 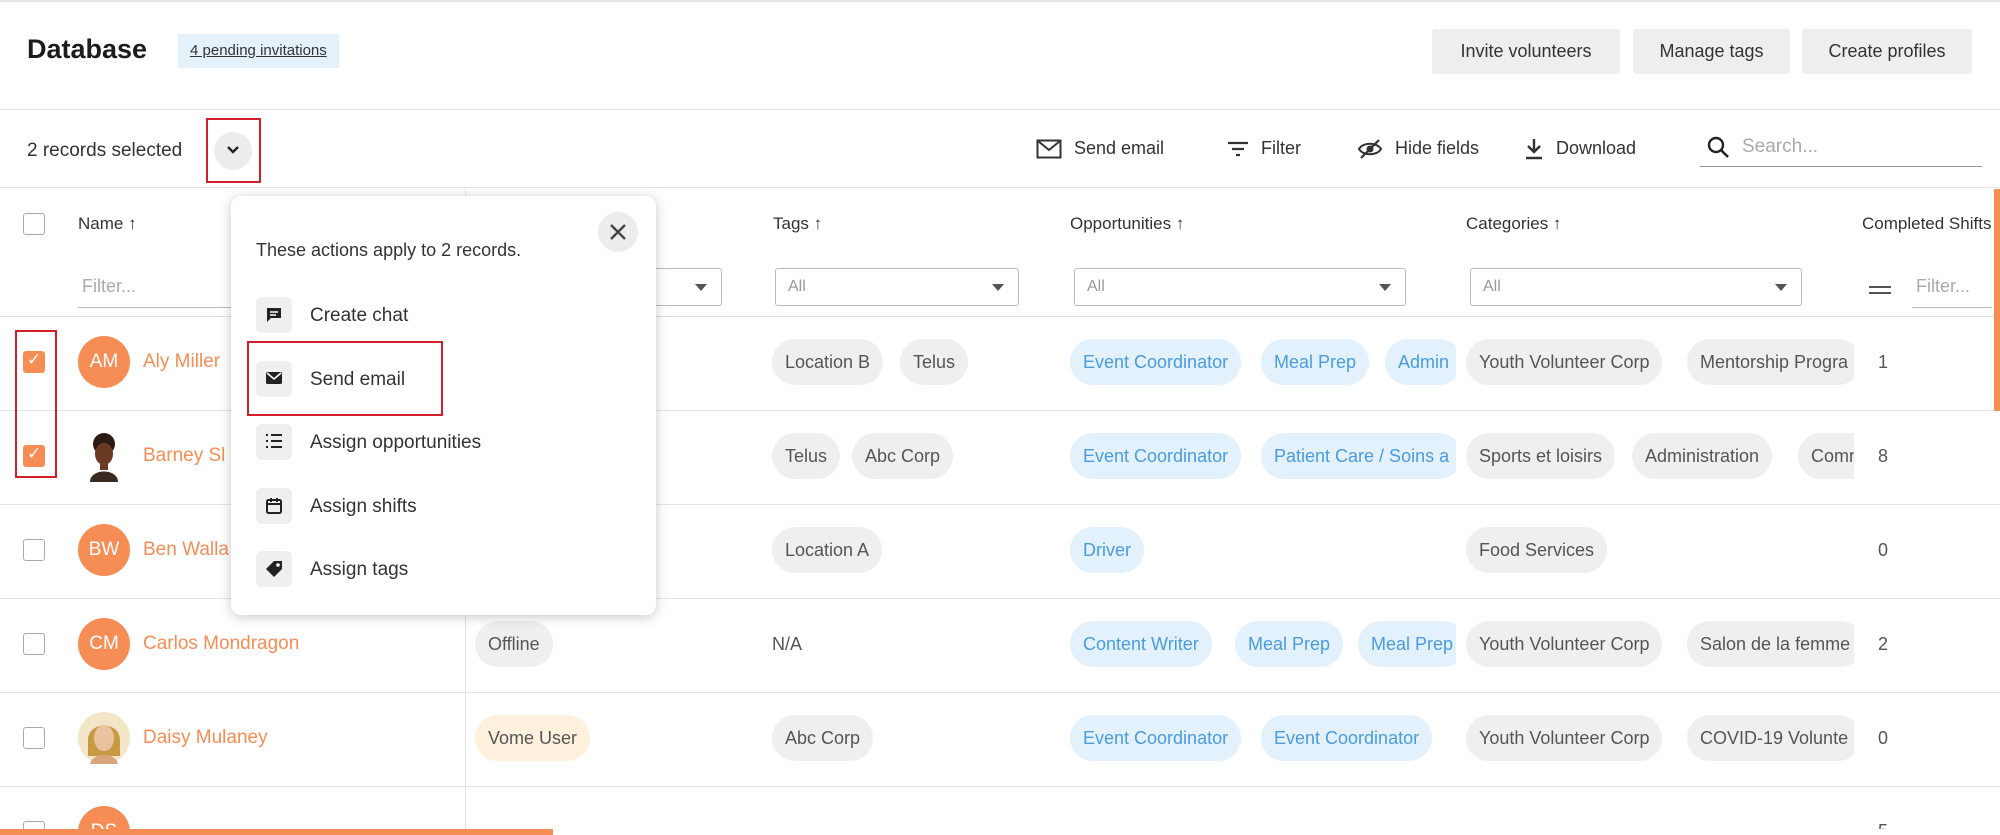 What do you see at coordinates (1000, 808) in the screenshot?
I see `partial-row: DS 5` at bounding box center [1000, 808].